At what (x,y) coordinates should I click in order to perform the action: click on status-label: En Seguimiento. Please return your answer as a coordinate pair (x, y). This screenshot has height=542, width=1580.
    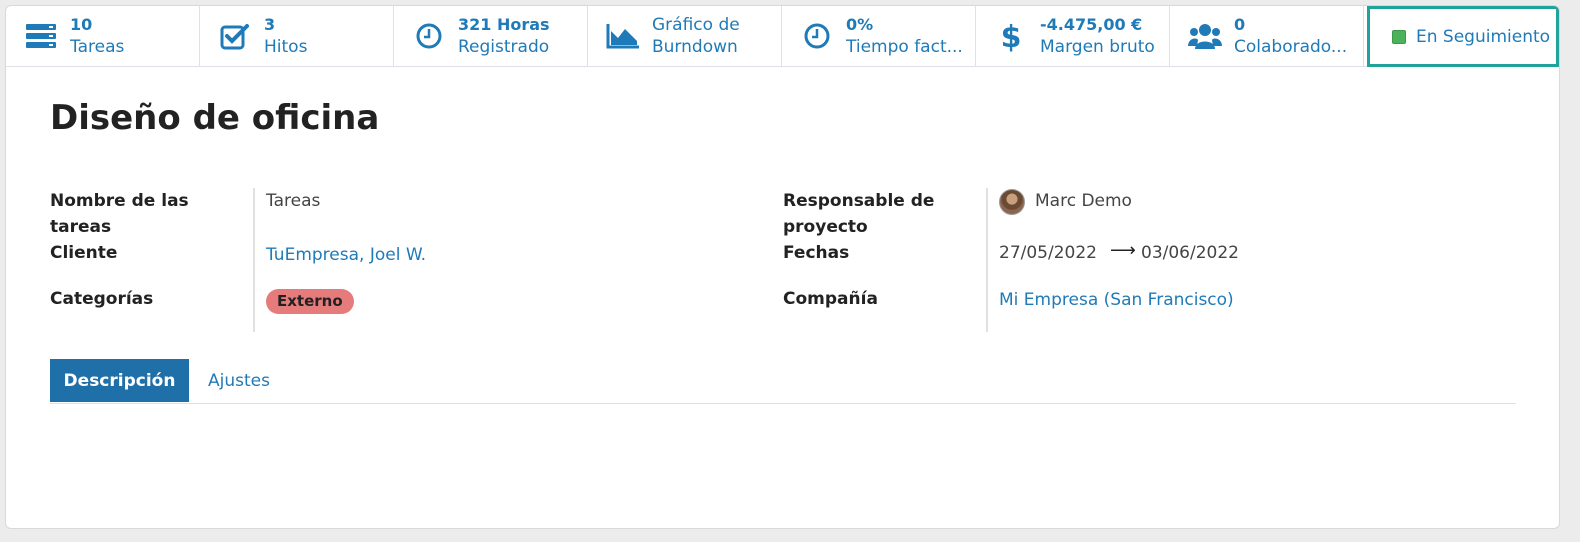
    Looking at the image, I should click on (1483, 36).